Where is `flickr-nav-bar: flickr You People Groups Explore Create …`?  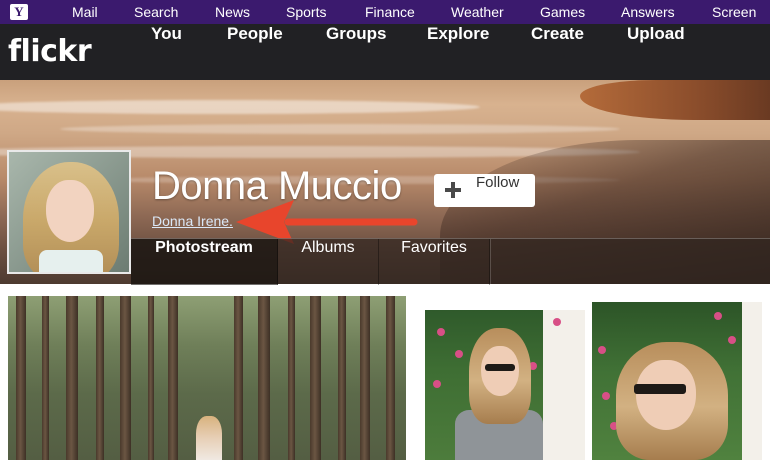
flickr-nav-bar: flickr You People Groups Explore Create … is located at coordinates (385, 52).